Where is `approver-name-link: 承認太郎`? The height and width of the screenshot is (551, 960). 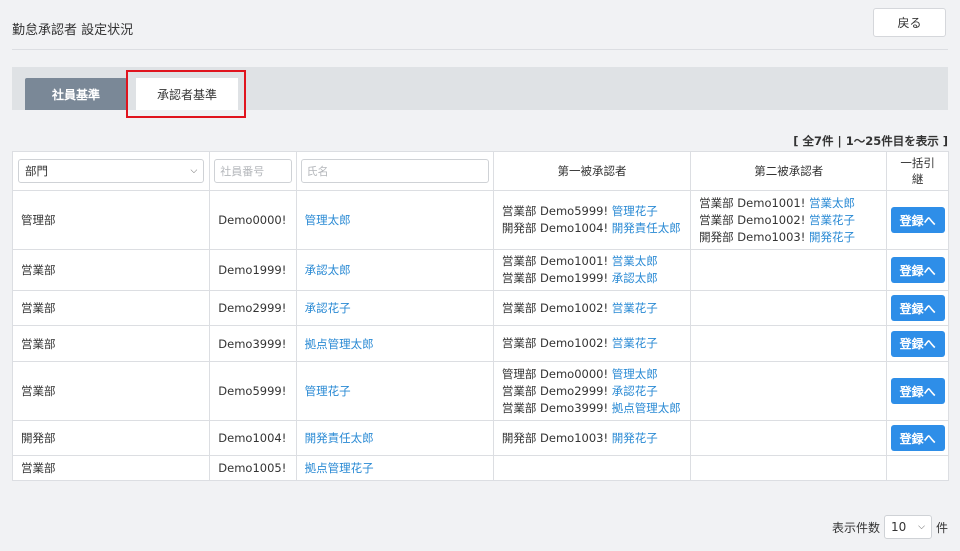 approver-name-link: 承認太郎 is located at coordinates (635, 278).